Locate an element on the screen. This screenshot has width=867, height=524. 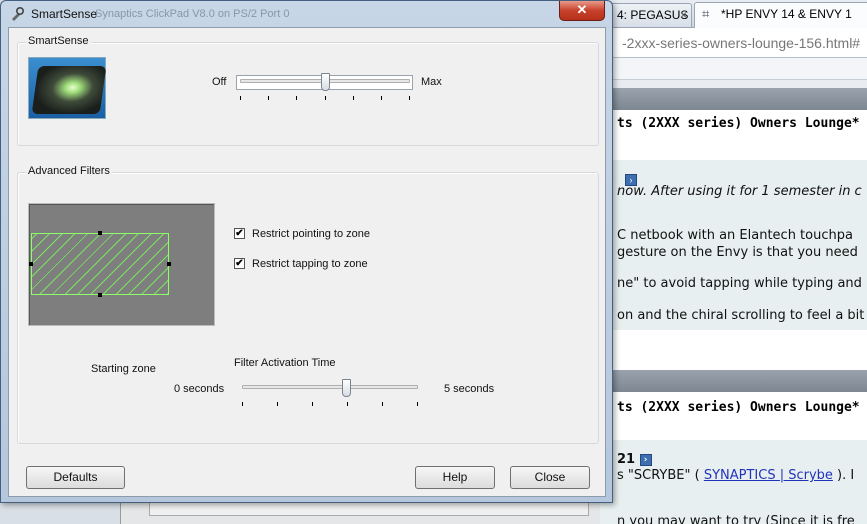
starting-zone-area is located at coordinates (100, 264).